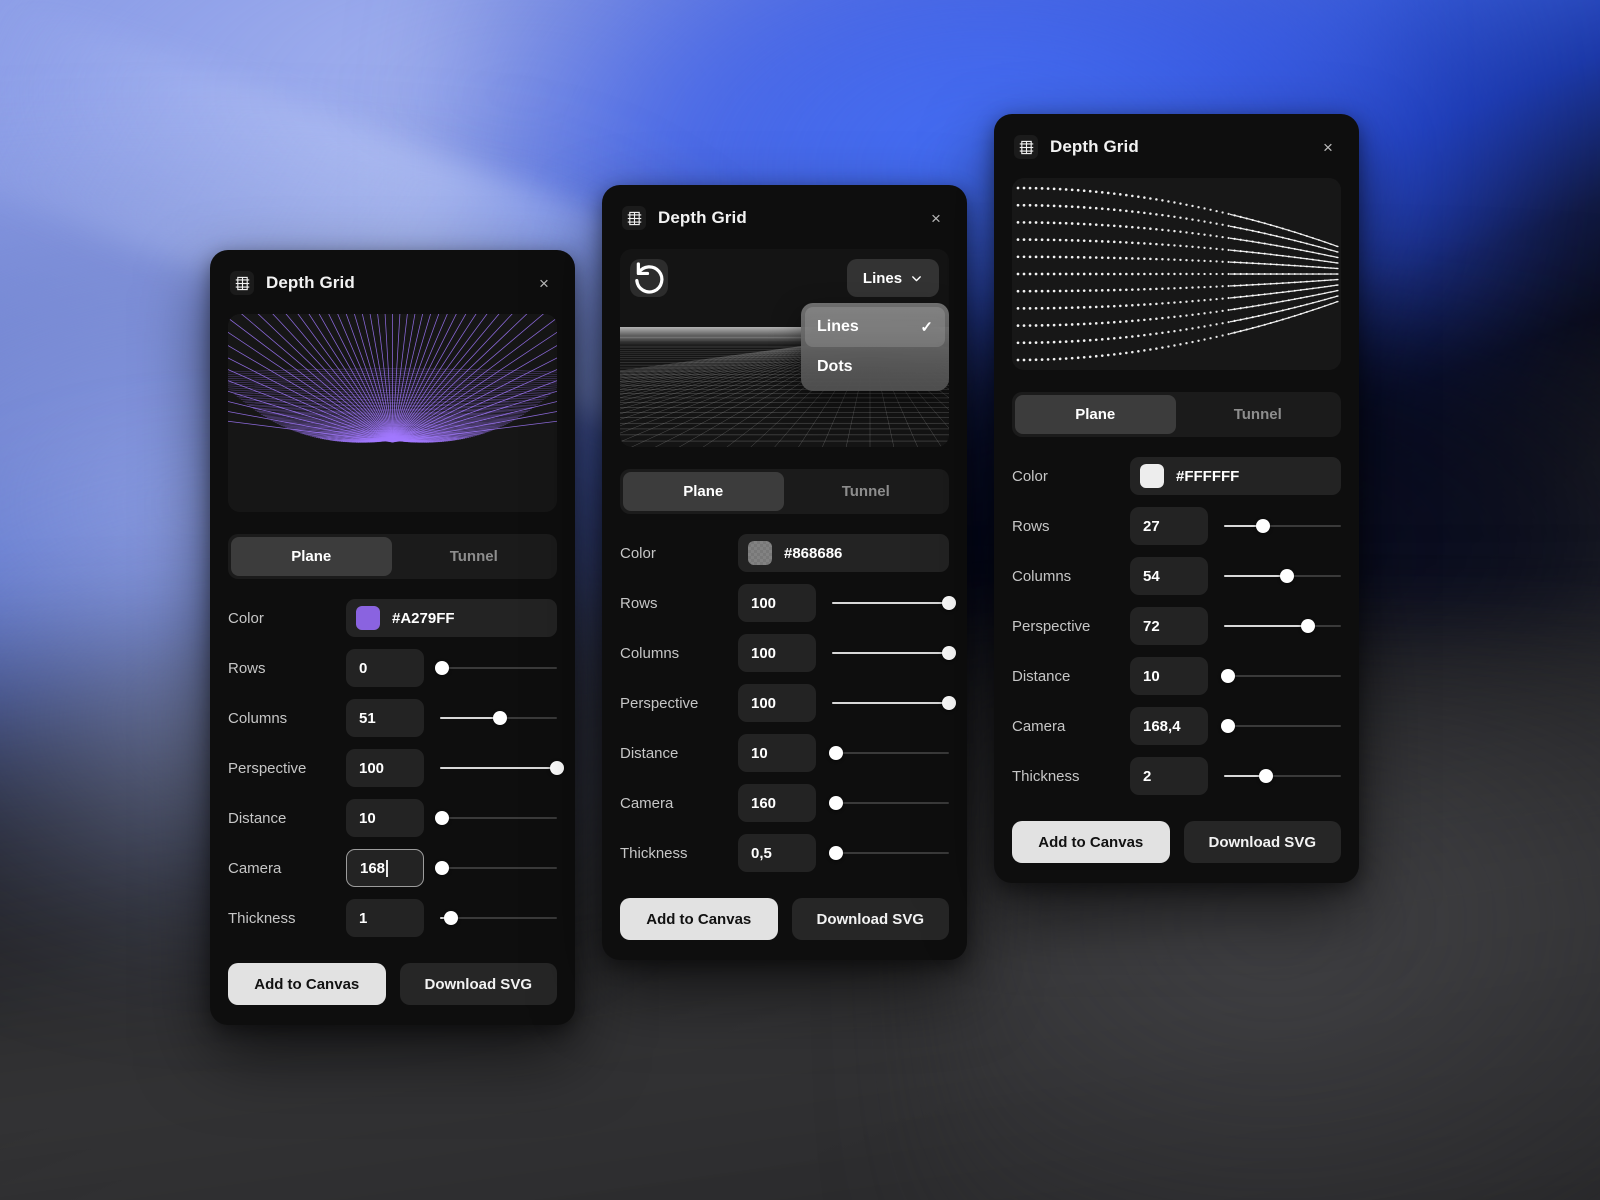 The height and width of the screenshot is (1200, 1600). Describe the element at coordinates (875, 327) in the screenshot. I see `dropdown-option-lines: Lines ✓` at that location.